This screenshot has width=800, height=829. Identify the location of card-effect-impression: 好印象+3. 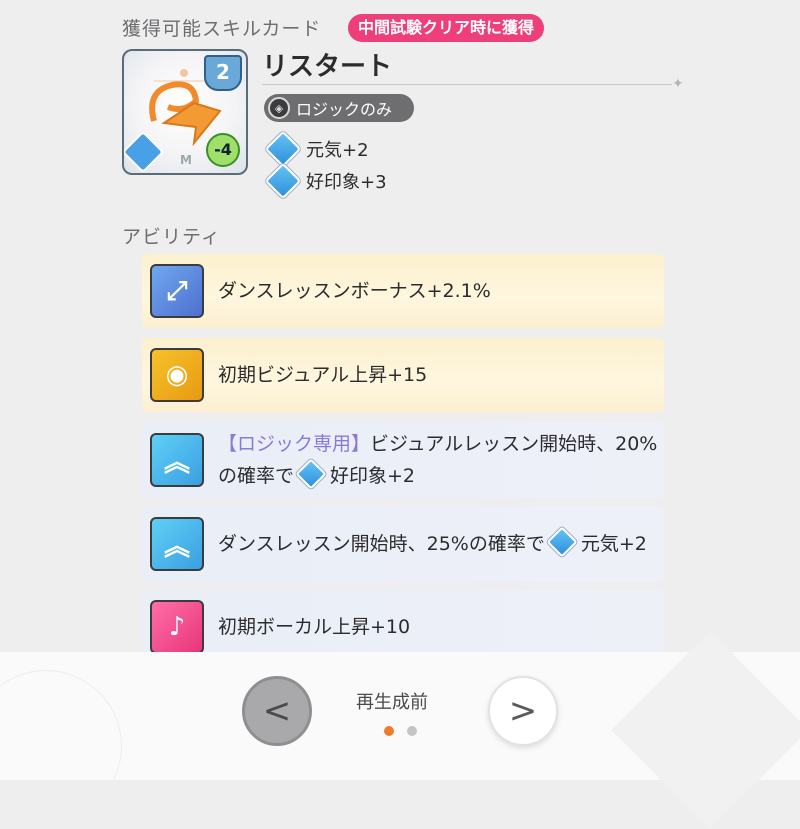
(325, 181).